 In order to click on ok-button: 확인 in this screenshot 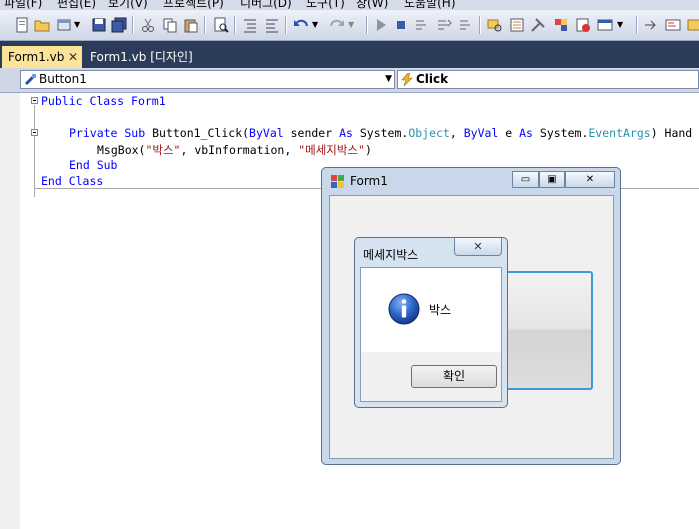, I will do `click(454, 376)`.